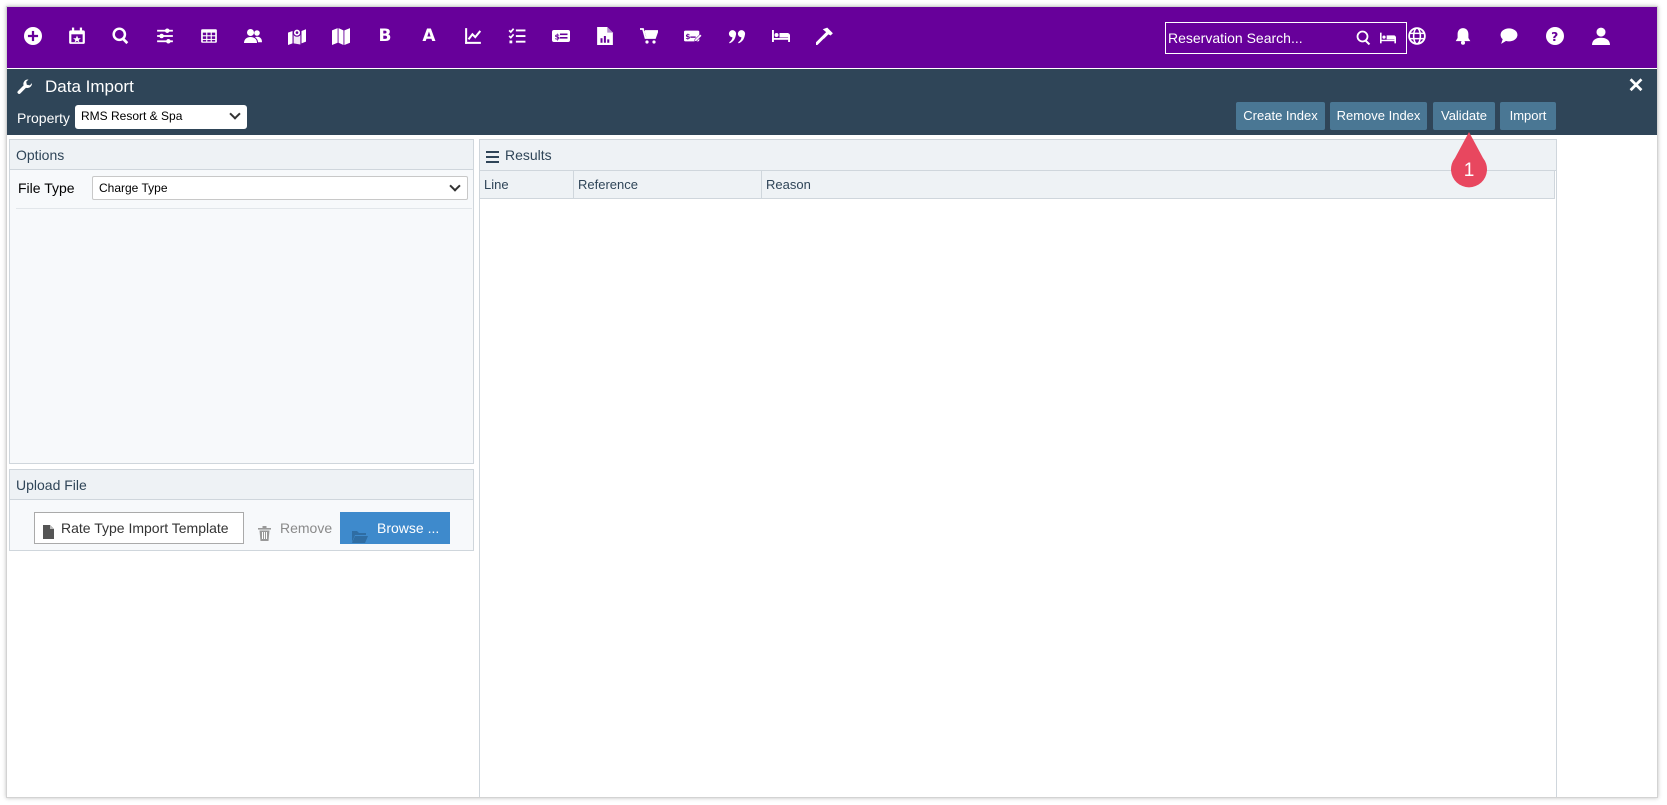 This screenshot has height=805, width=1667. I want to click on import-button: Import, so click(1528, 116).